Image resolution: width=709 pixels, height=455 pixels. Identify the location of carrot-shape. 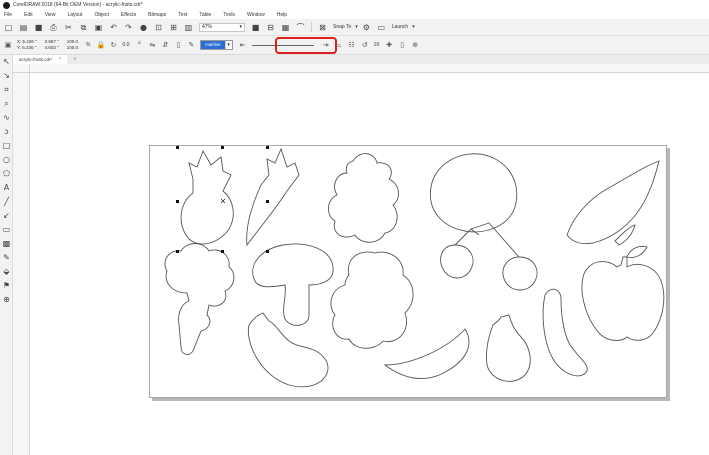
(273, 197).